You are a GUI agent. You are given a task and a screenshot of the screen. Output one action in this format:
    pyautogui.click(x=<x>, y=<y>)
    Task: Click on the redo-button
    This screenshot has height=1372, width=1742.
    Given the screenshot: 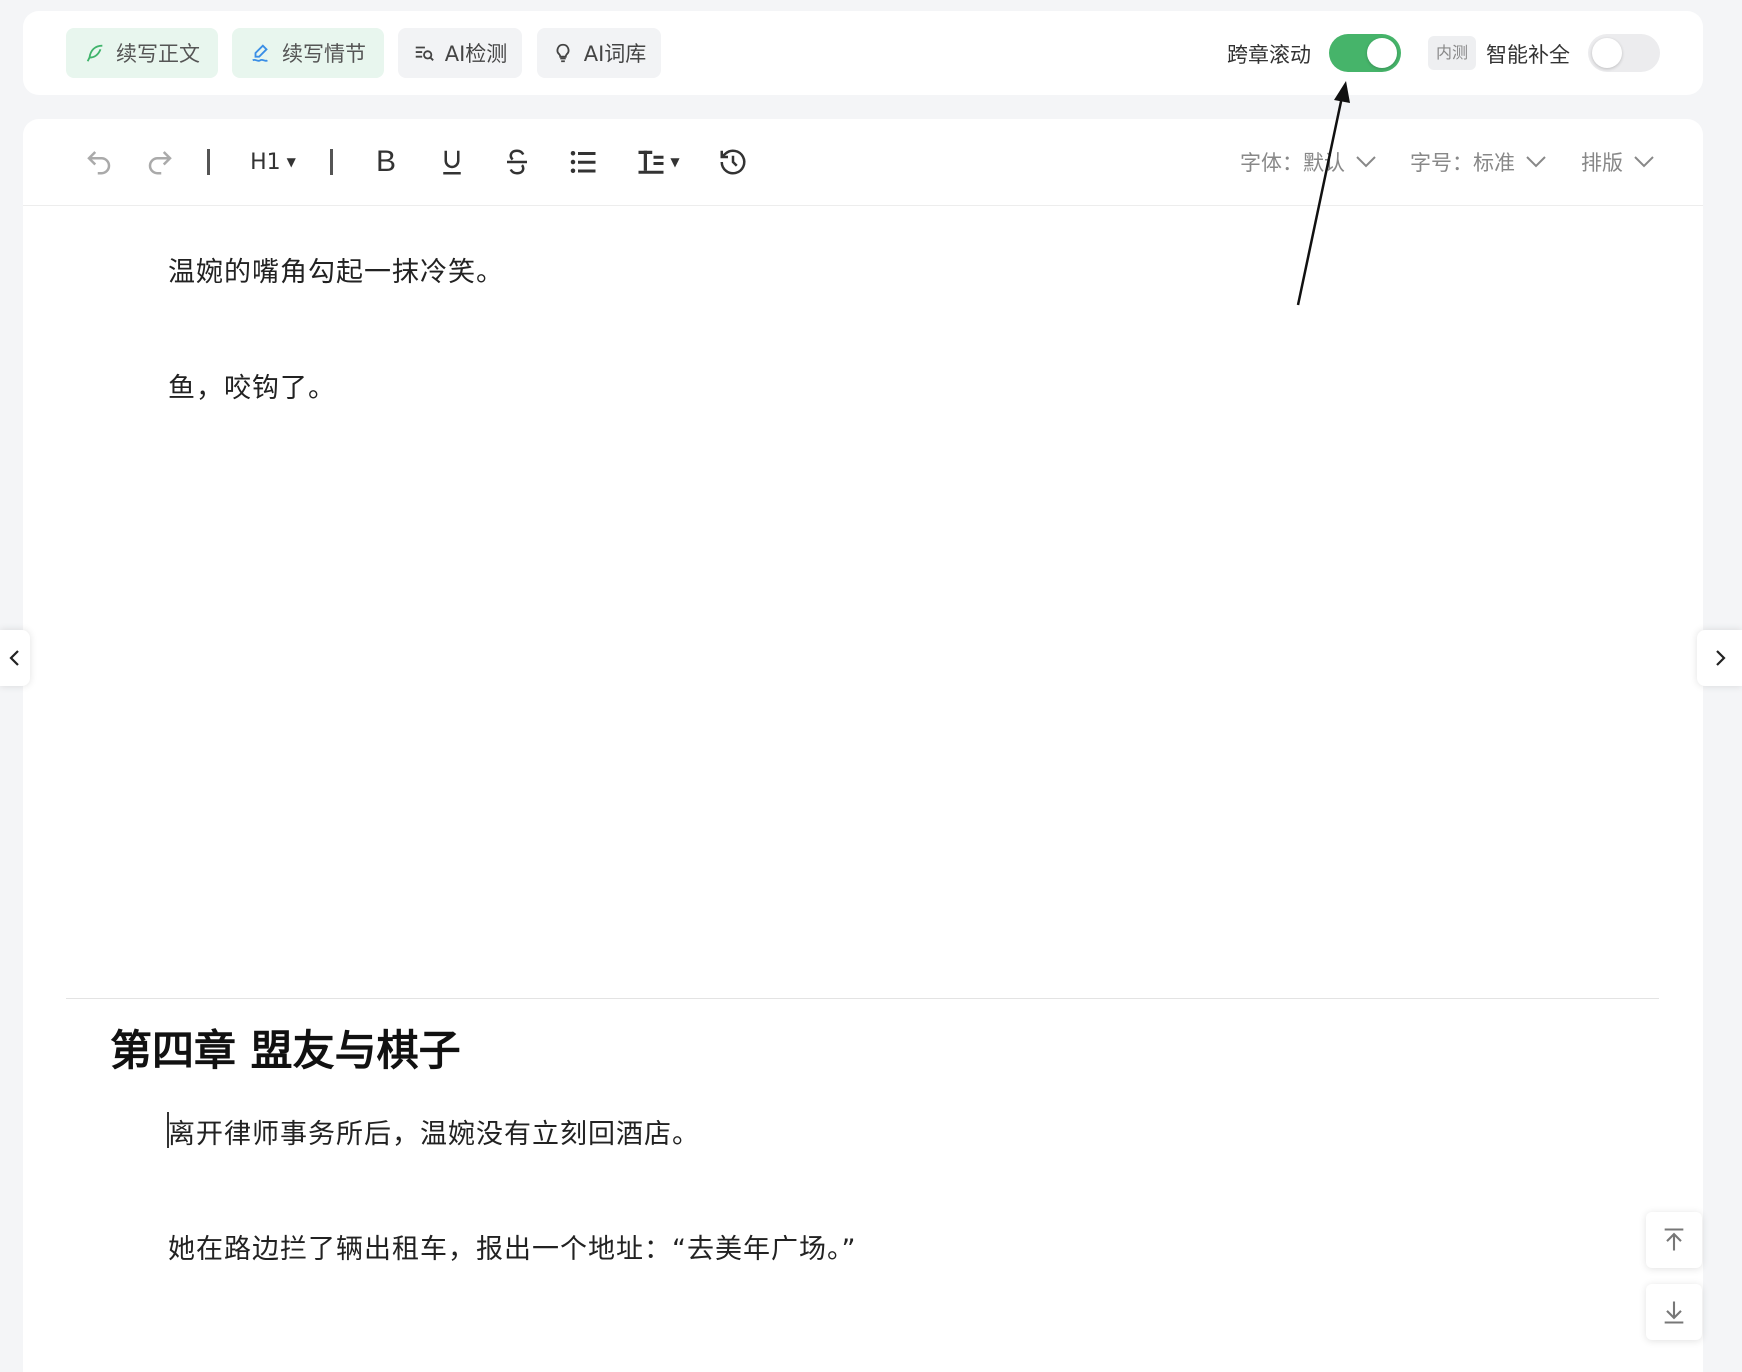 What is the action you would take?
    pyautogui.click(x=160, y=162)
    